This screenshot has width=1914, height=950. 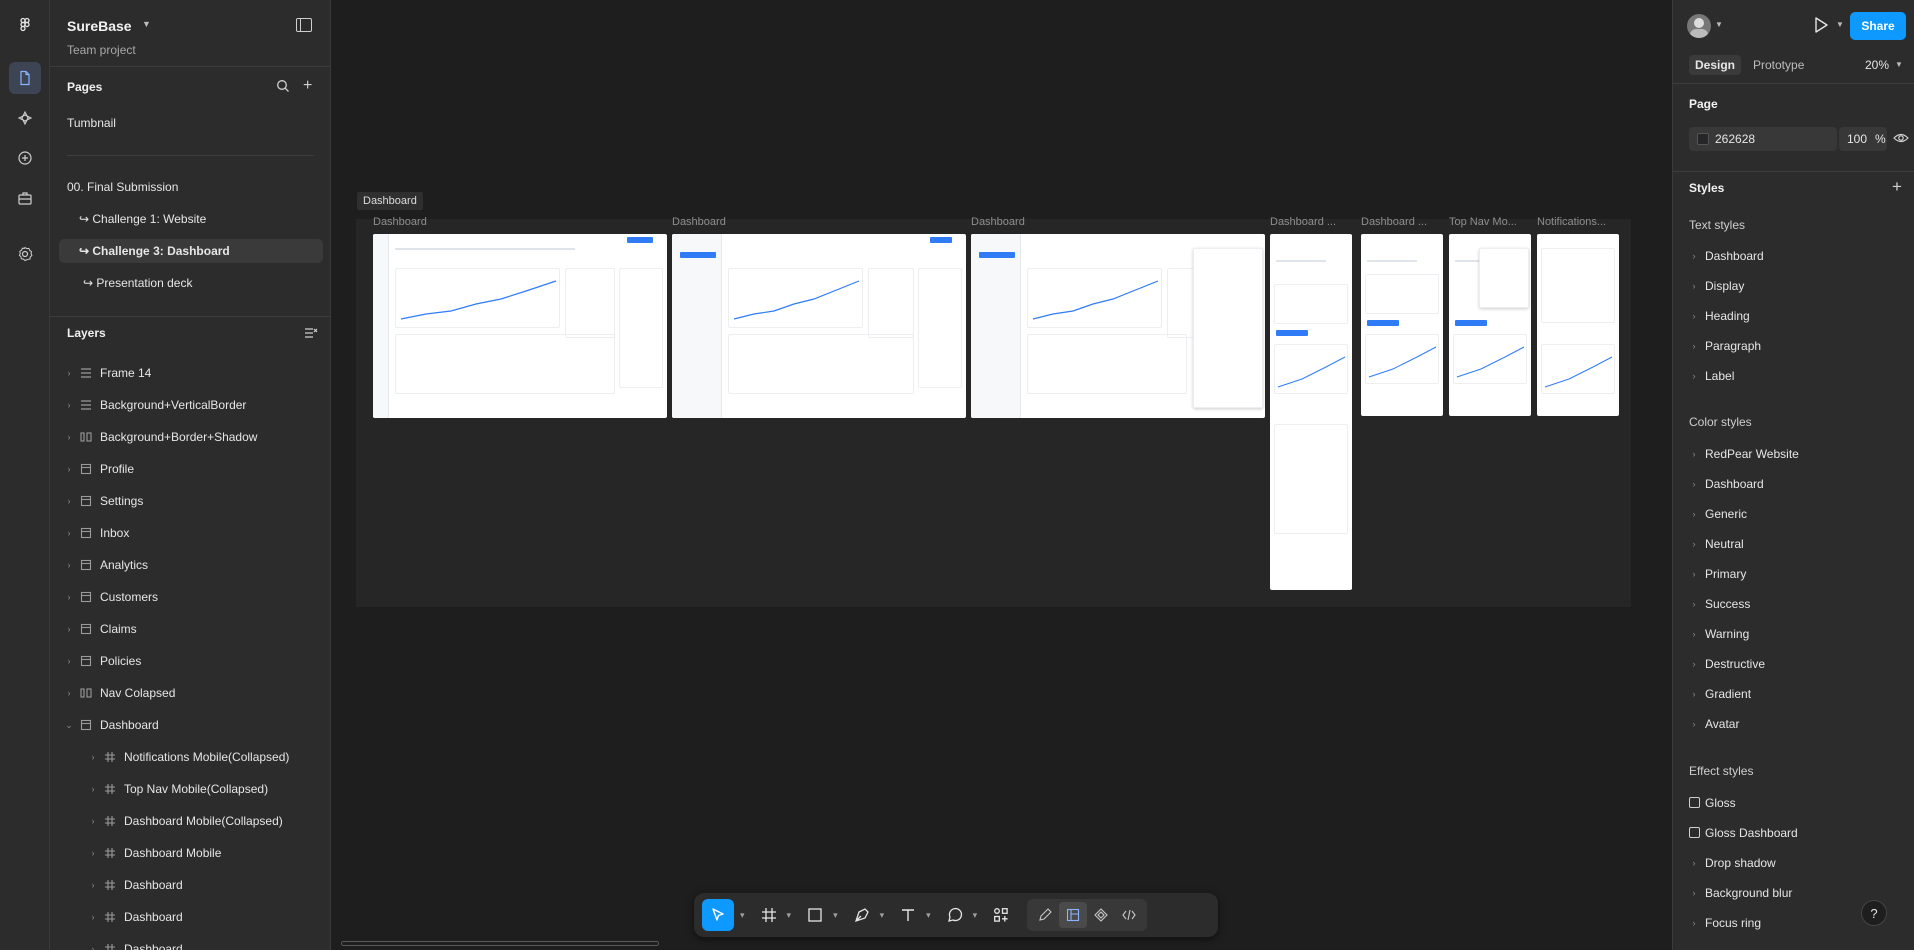 I want to click on text-tool-chevron-icon: ▾, so click(x=928, y=915).